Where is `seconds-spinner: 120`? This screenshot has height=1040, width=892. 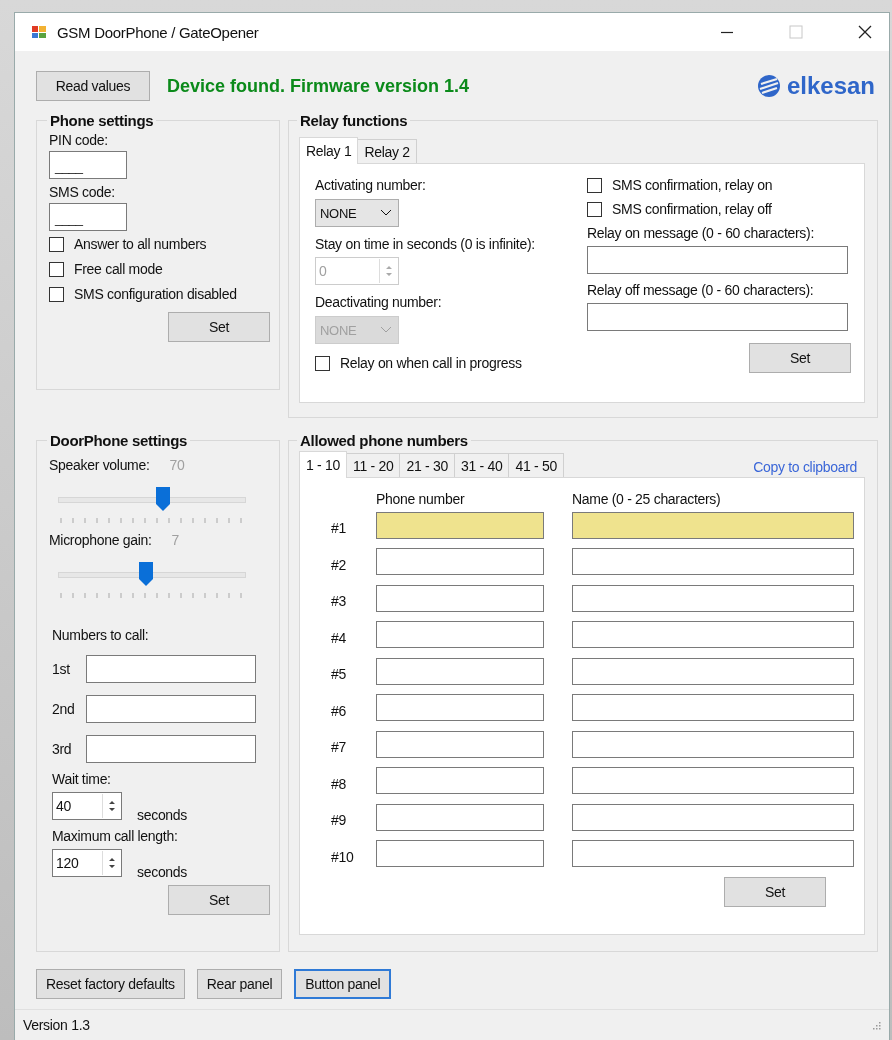 seconds-spinner: 120 is located at coordinates (87, 863).